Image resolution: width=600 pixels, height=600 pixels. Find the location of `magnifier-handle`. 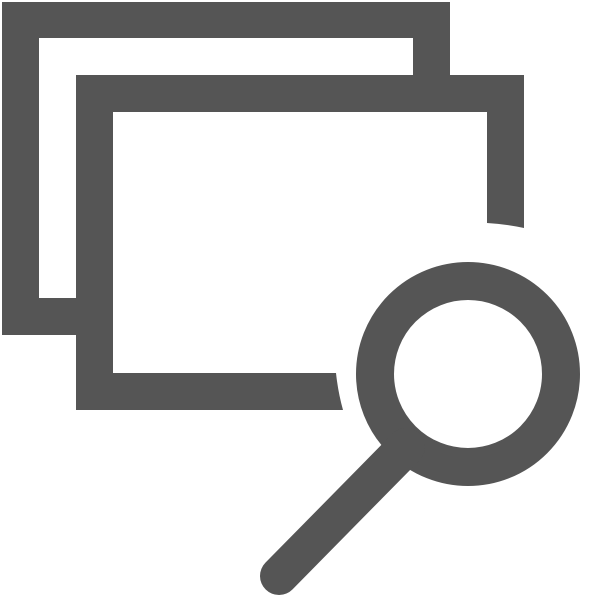

magnifier-handle is located at coordinates (342, 511).